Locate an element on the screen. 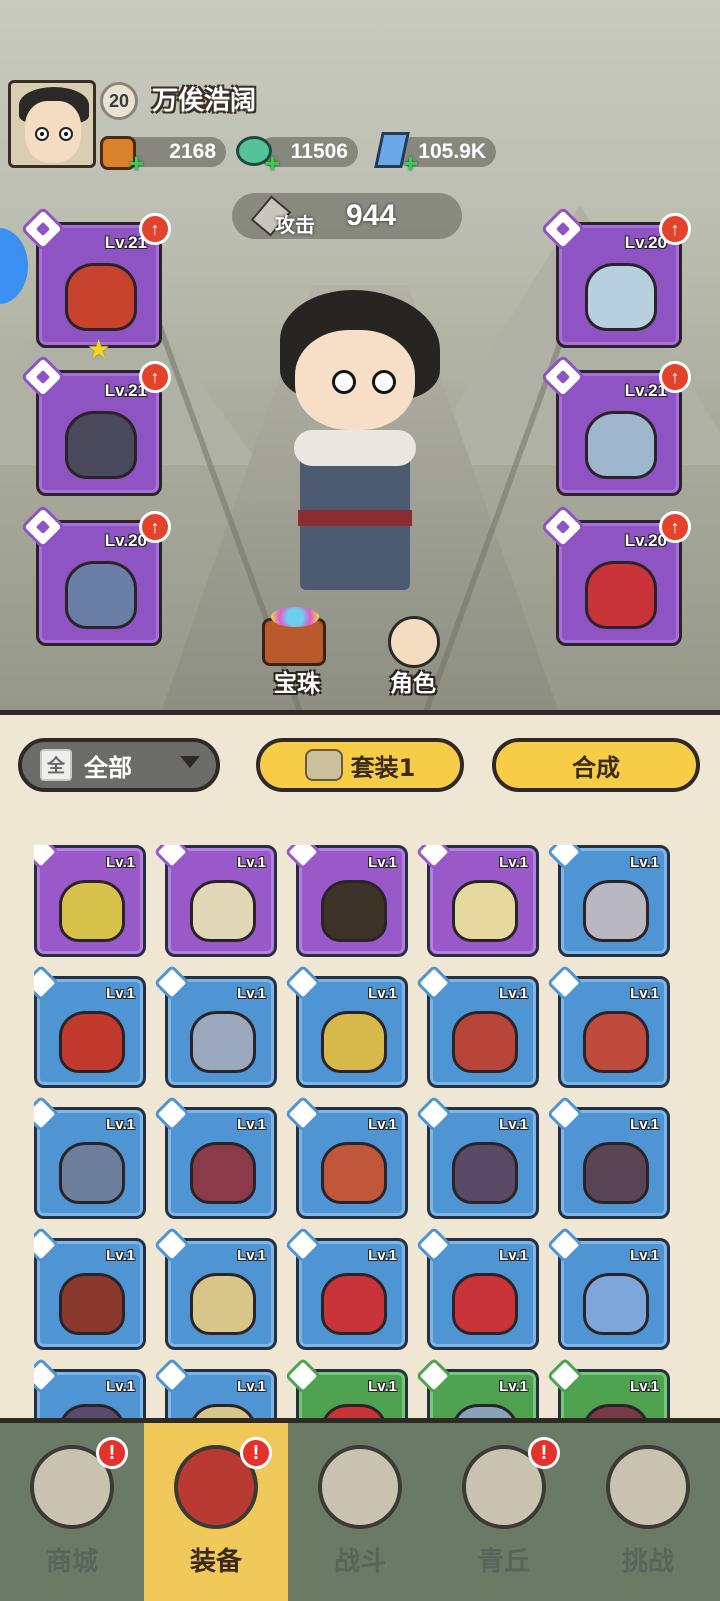 This screenshot has width=720, height=1601. nav-tab-label: 战斗 is located at coordinates (359, 1562).